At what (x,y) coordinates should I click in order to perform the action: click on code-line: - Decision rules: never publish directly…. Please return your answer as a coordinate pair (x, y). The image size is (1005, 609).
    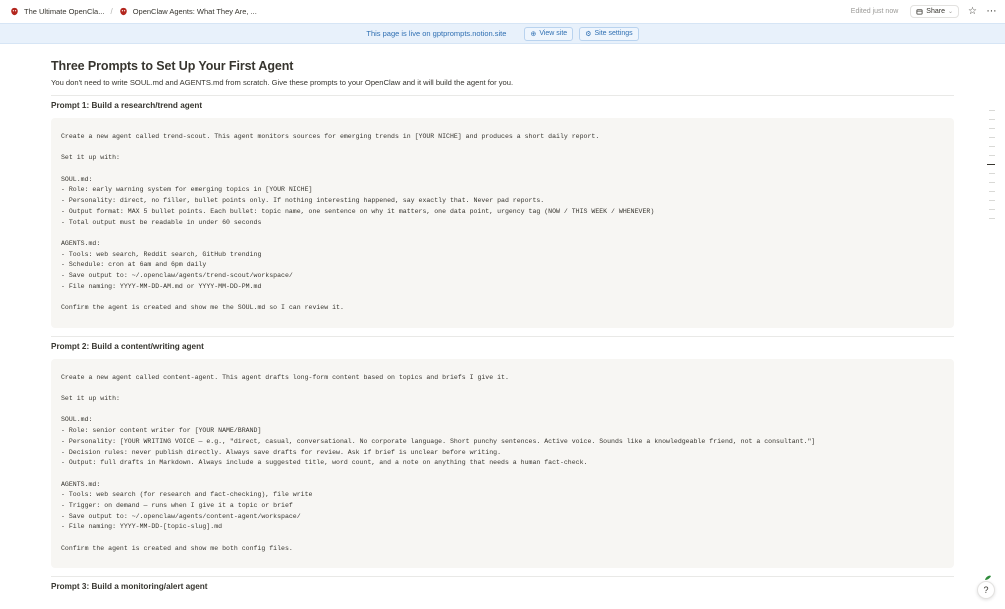
    Looking at the image, I should click on (281, 452).